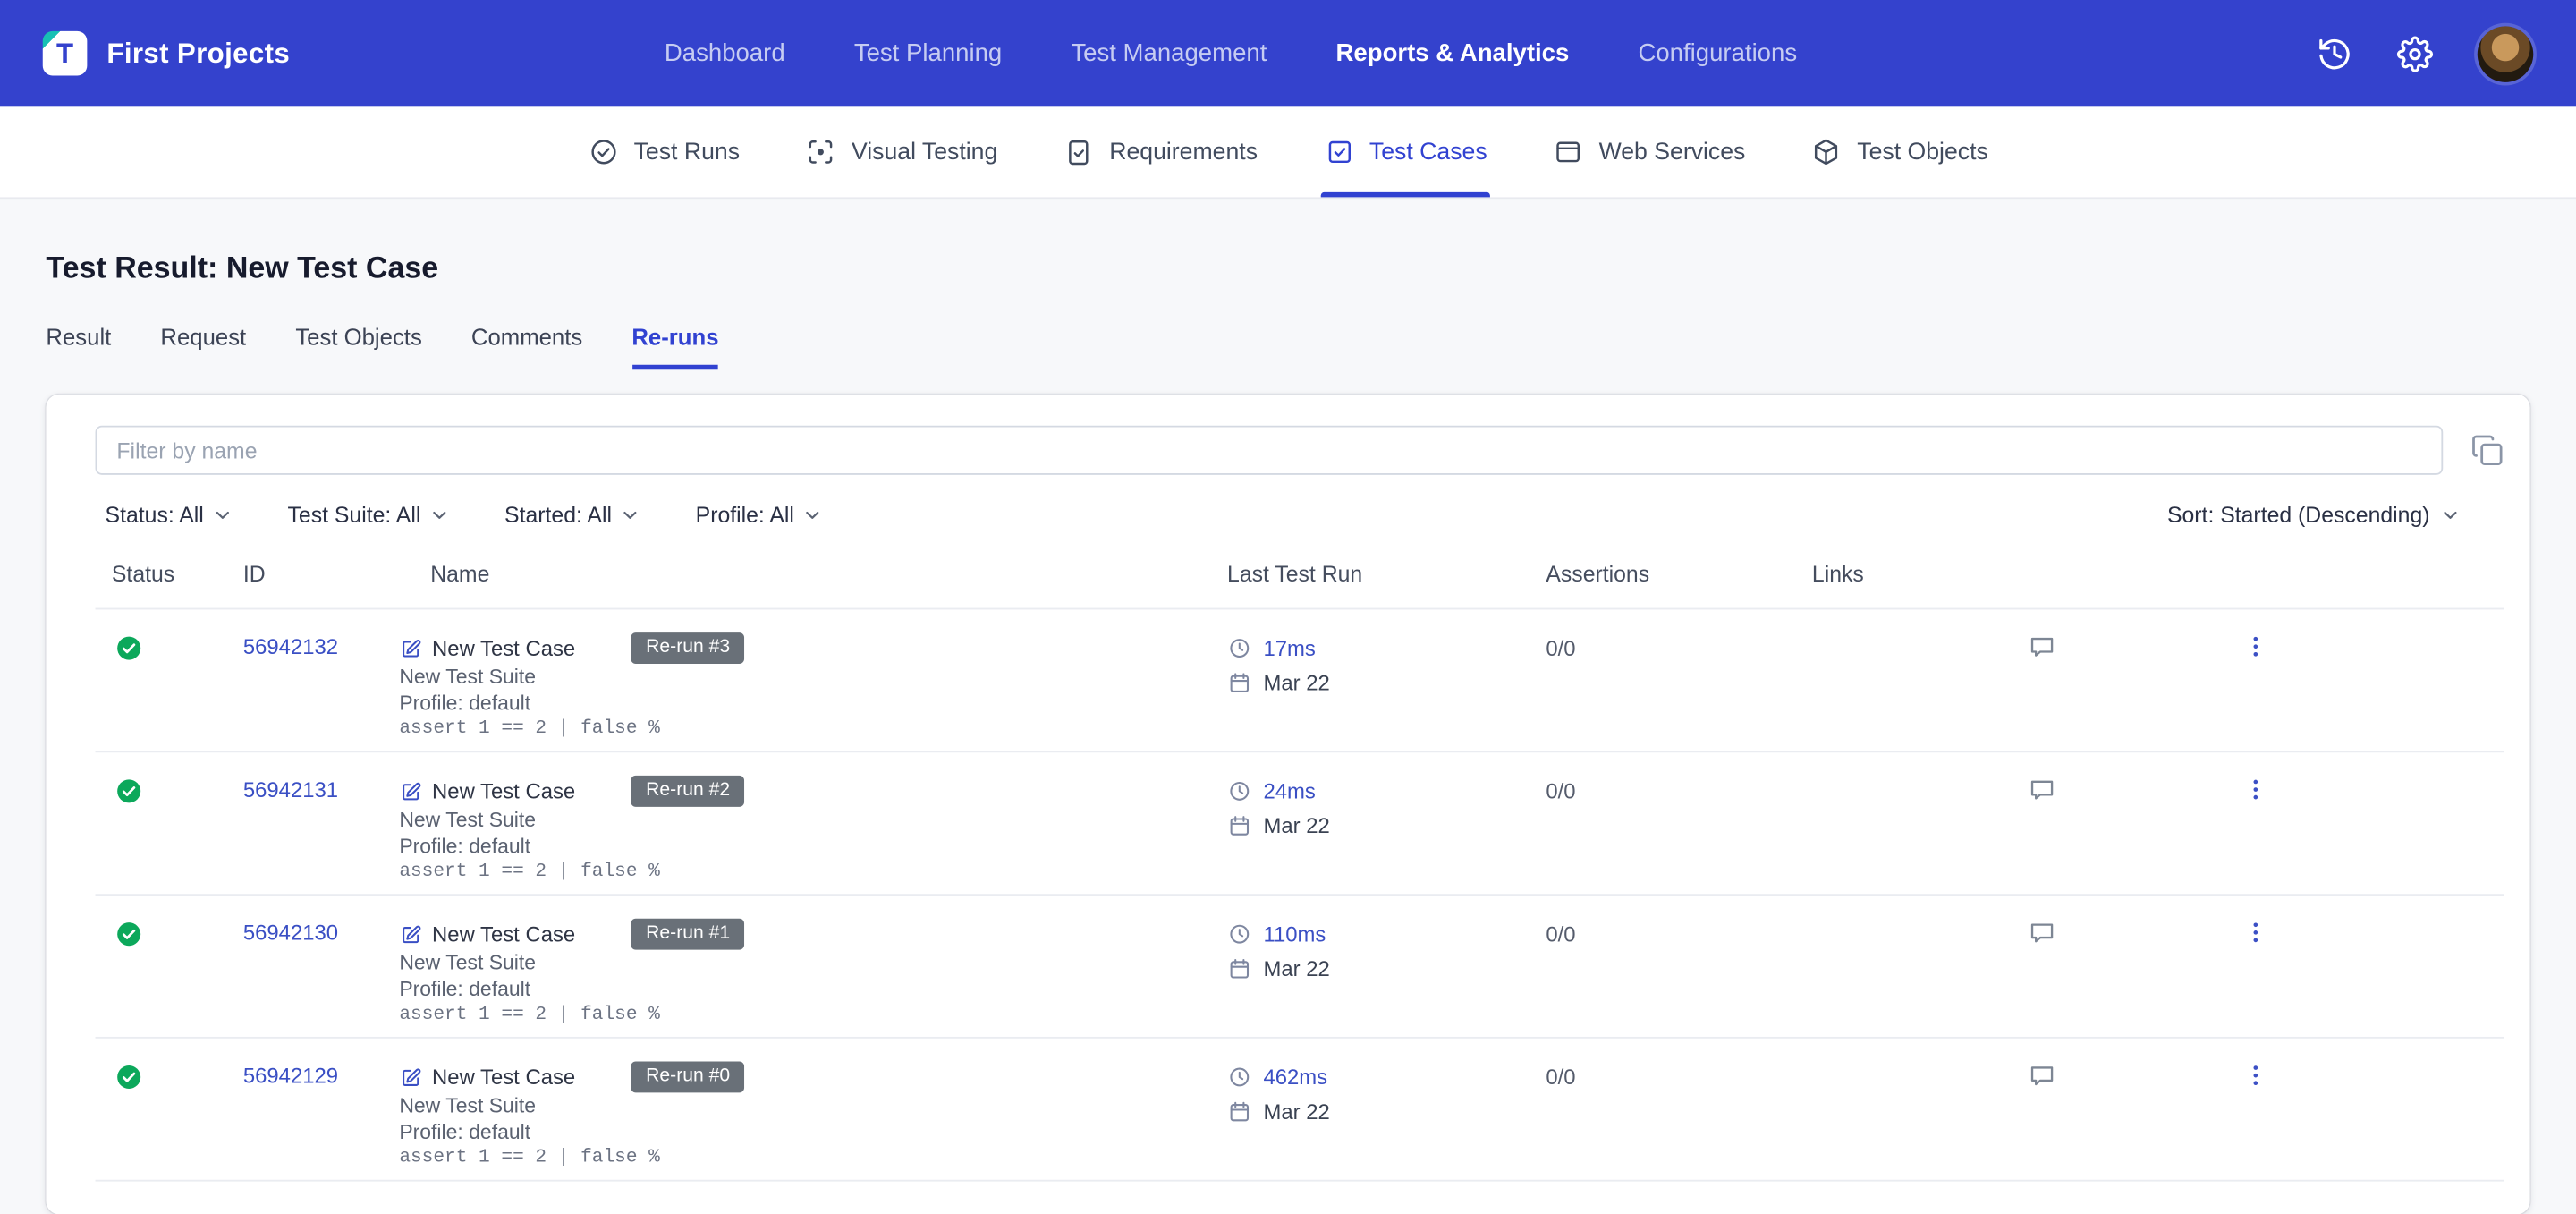 This screenshot has height=1214, width=2576. Describe the element at coordinates (290, 647) in the screenshot. I see `test-run-id-link: 56942132` at that location.